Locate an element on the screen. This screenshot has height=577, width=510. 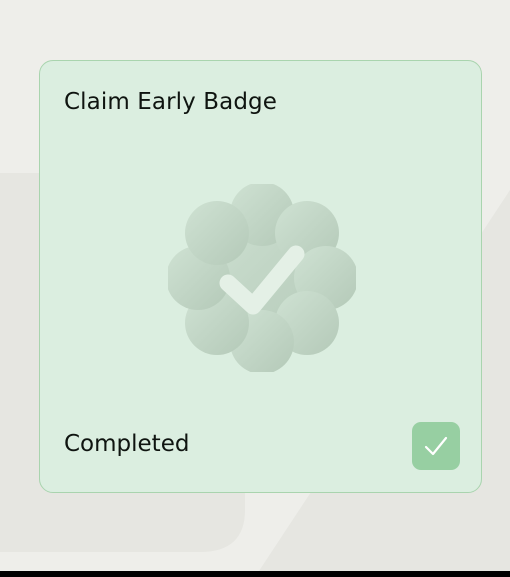
completed-checkbox is located at coordinates (436, 446).